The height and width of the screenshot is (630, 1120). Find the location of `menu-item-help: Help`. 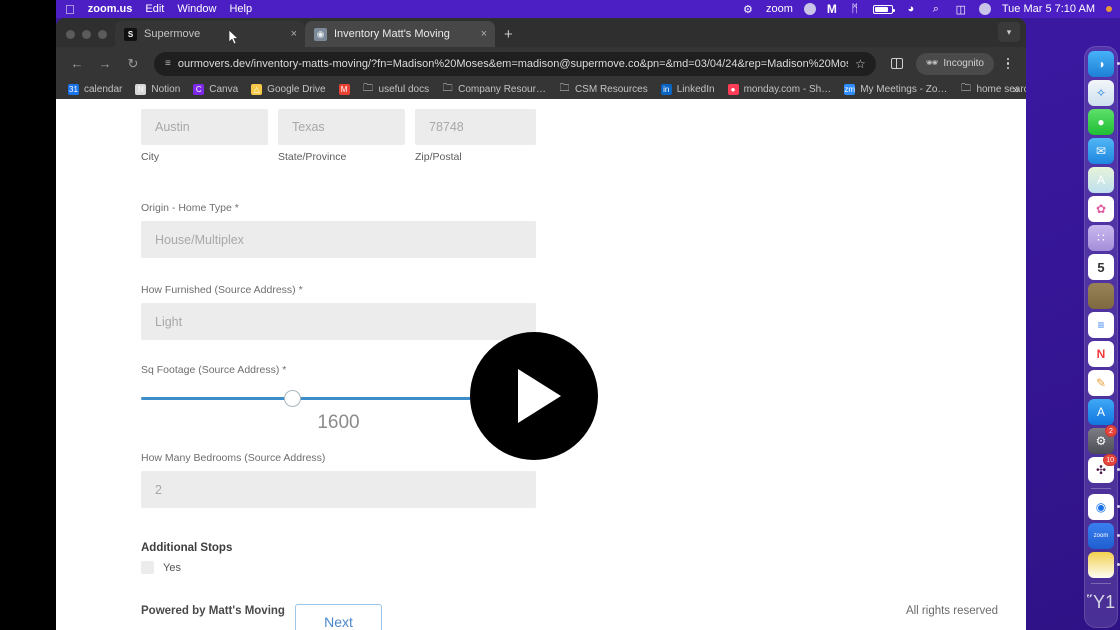

menu-item-help: Help is located at coordinates (240, 9).